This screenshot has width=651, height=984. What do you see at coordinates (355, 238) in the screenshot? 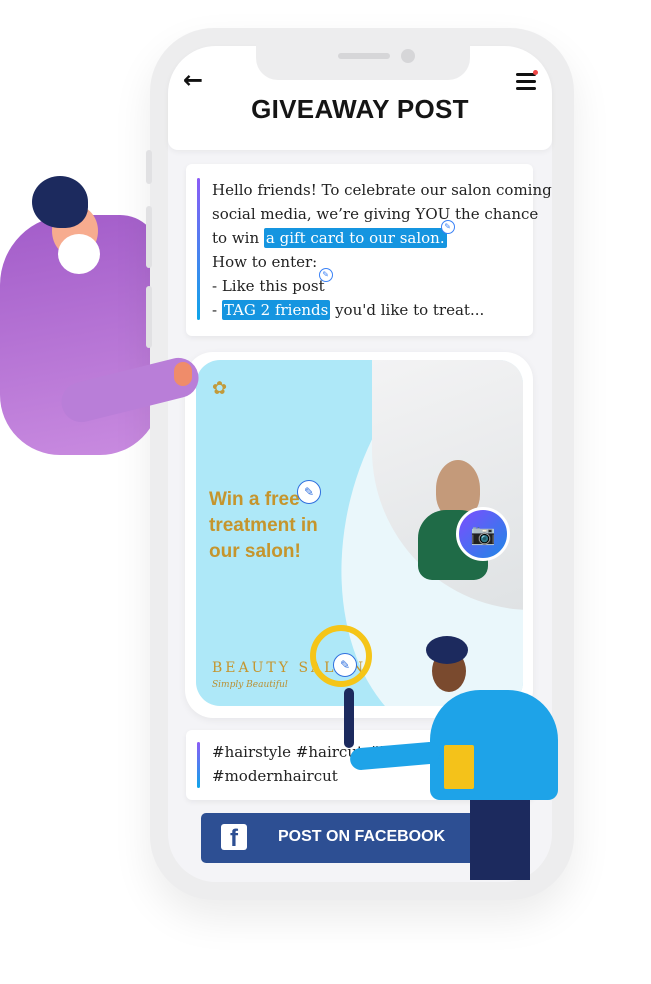
I see `highlighted-prize-text: a gift card to our salon.` at bounding box center [355, 238].